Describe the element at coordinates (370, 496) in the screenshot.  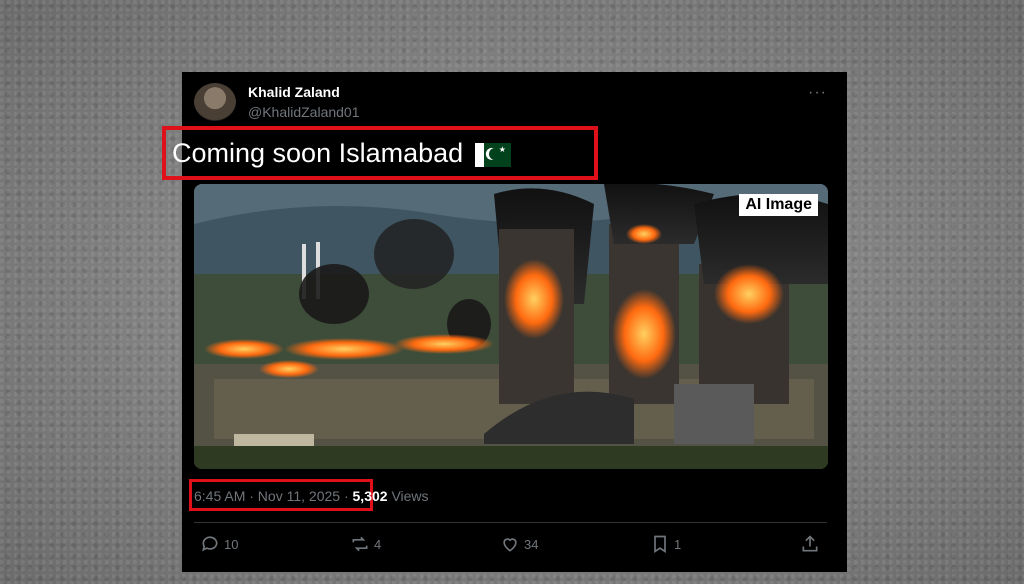
I see `views-count: 5,302` at that location.